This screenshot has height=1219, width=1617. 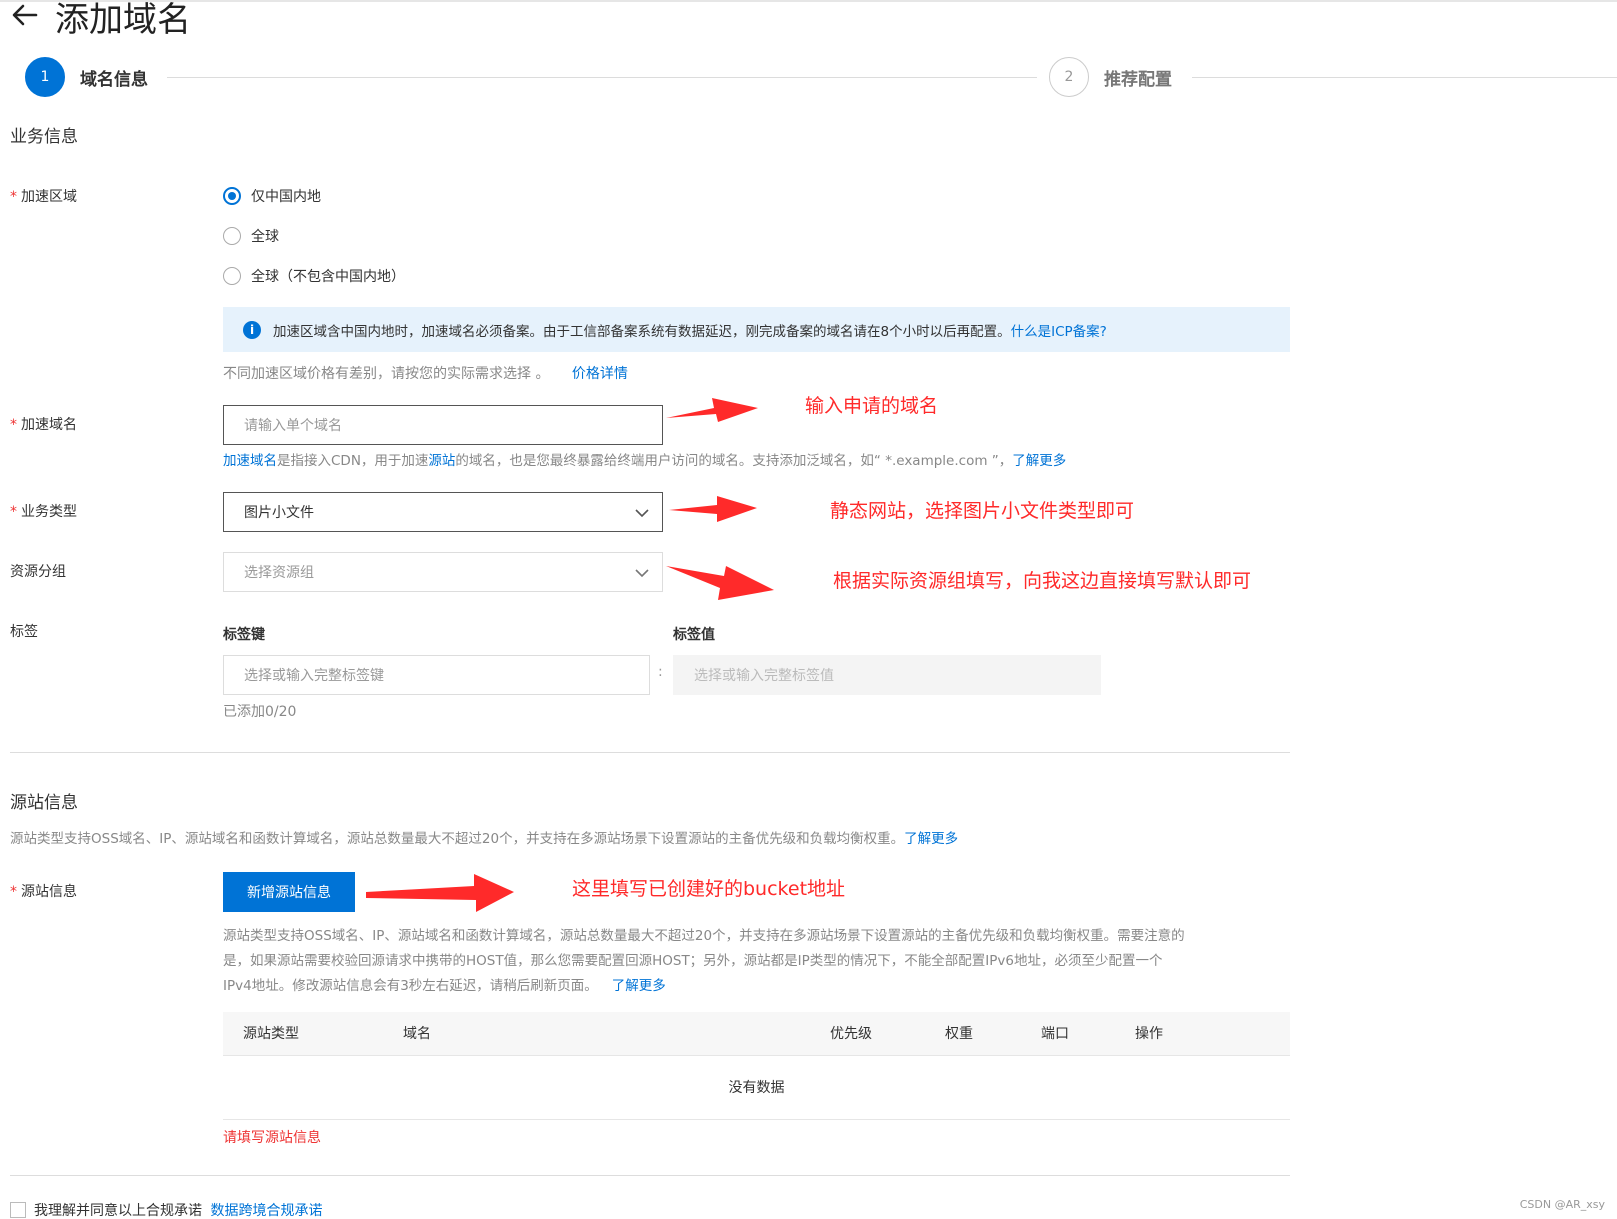 I want to click on domain-help-text: 是指接入CDN，用于加速, so click(x=353, y=461).